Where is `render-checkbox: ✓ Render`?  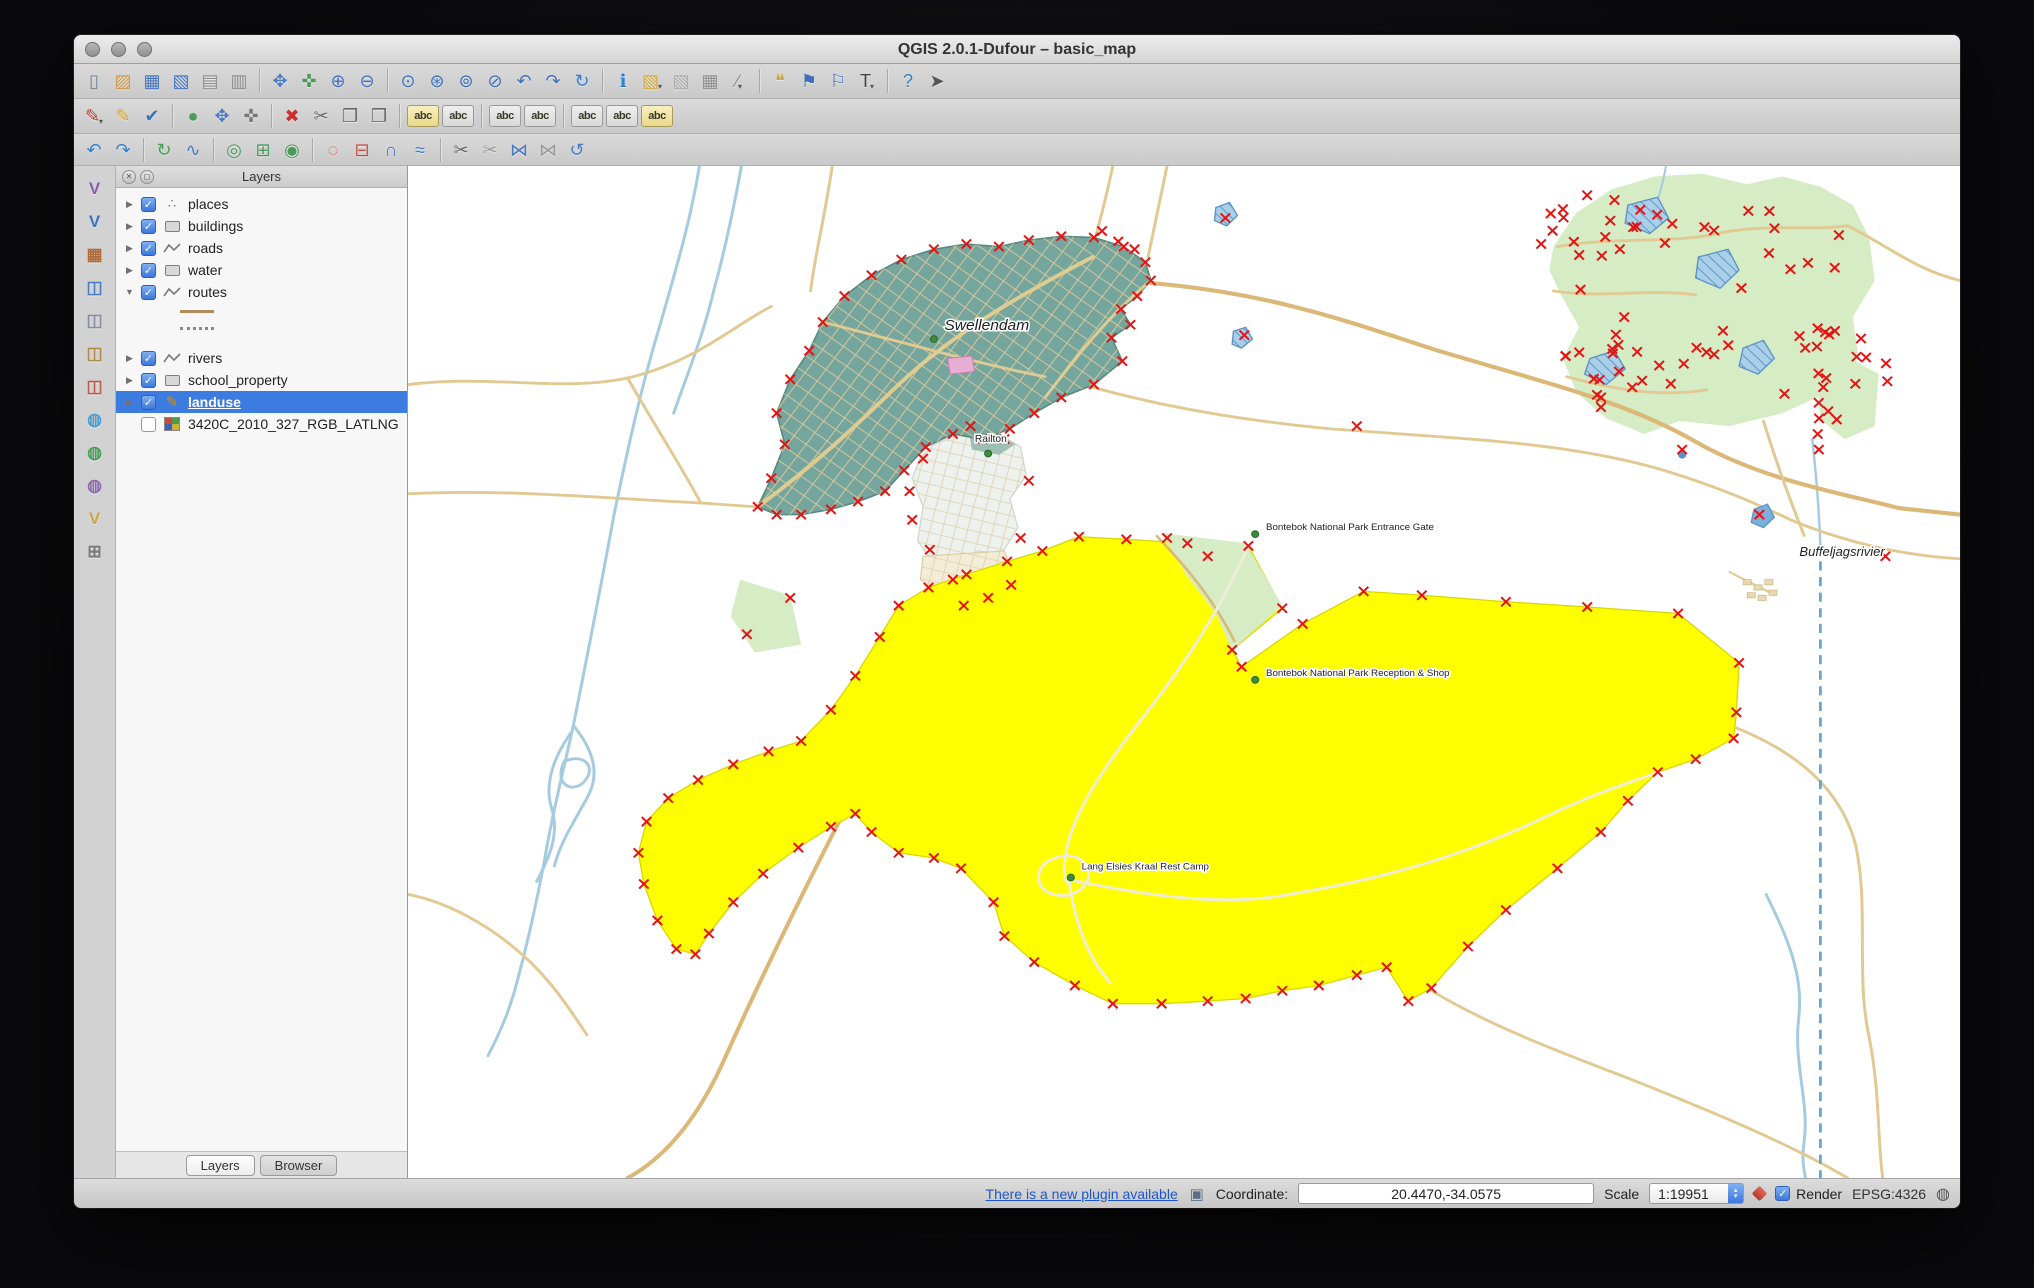 render-checkbox: ✓ Render is located at coordinates (1808, 1194).